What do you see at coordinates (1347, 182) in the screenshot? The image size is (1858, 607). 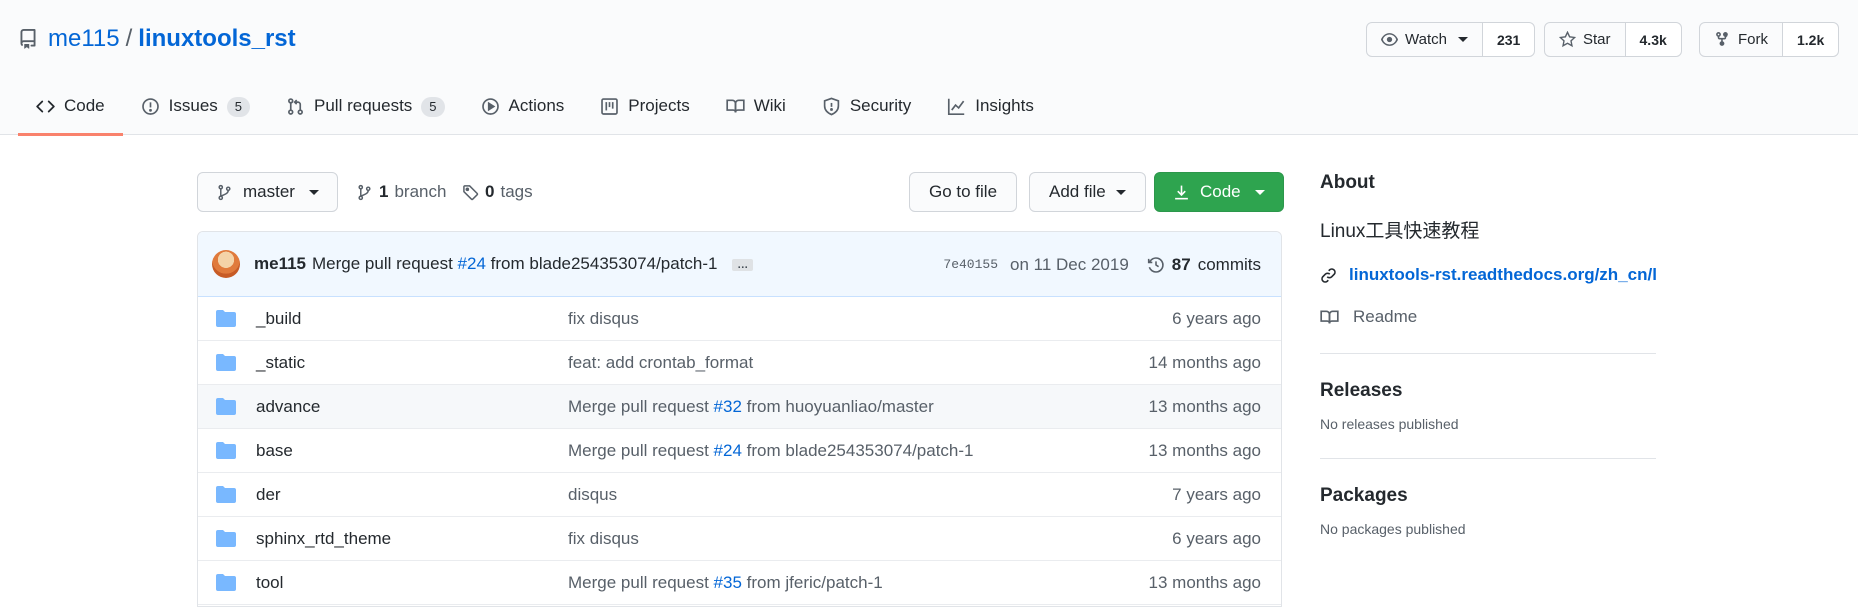 I see `about-heading: About` at bounding box center [1347, 182].